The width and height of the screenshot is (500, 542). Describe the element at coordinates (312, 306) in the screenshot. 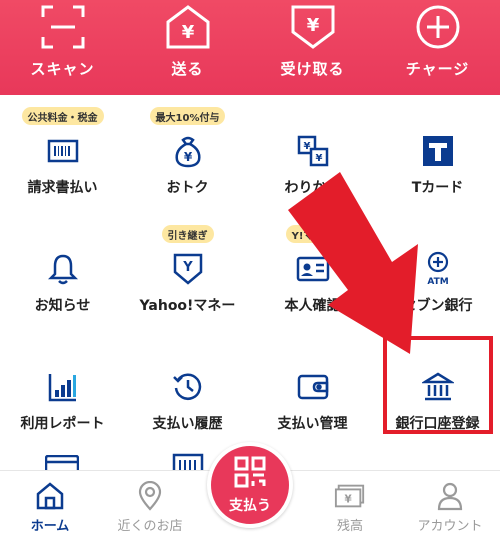

I see `identity-verification-label: 本人確認` at that location.